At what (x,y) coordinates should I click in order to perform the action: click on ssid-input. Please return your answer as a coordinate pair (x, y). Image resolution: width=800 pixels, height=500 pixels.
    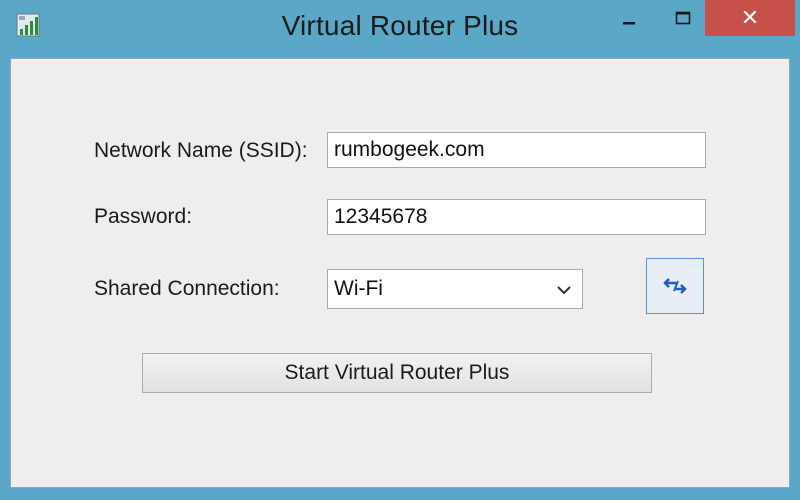
    Looking at the image, I should click on (516, 150).